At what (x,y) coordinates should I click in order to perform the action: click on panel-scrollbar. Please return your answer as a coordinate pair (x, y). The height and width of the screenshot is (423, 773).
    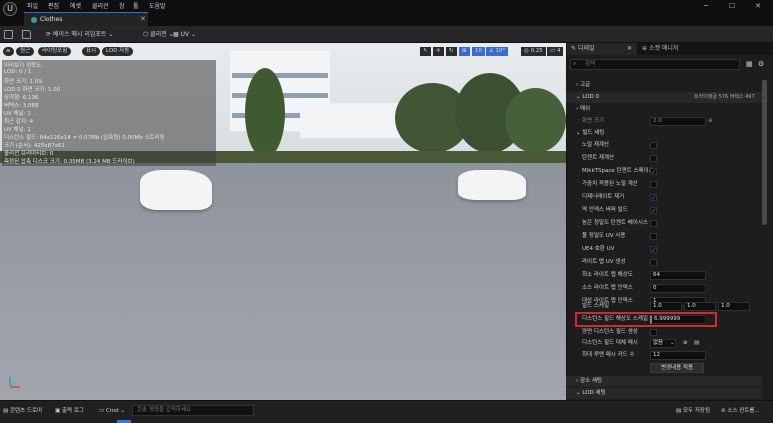
    Looking at the image, I should click on (764, 152).